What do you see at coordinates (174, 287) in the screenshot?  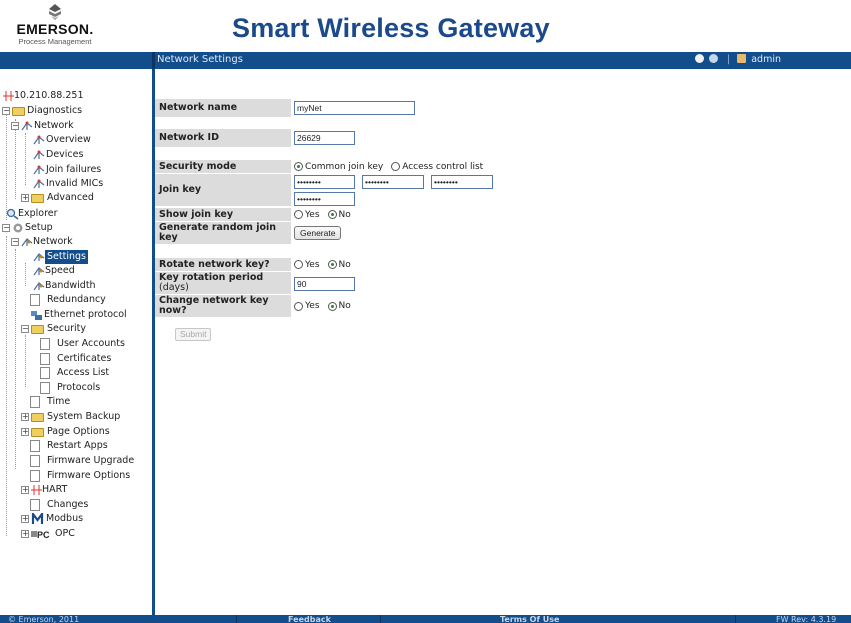 I see `rotation-period-unit: (days)` at bounding box center [174, 287].